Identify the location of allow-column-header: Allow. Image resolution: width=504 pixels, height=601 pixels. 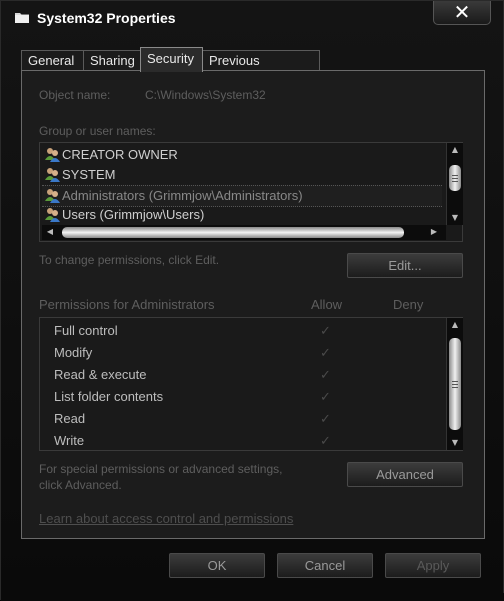
(327, 304).